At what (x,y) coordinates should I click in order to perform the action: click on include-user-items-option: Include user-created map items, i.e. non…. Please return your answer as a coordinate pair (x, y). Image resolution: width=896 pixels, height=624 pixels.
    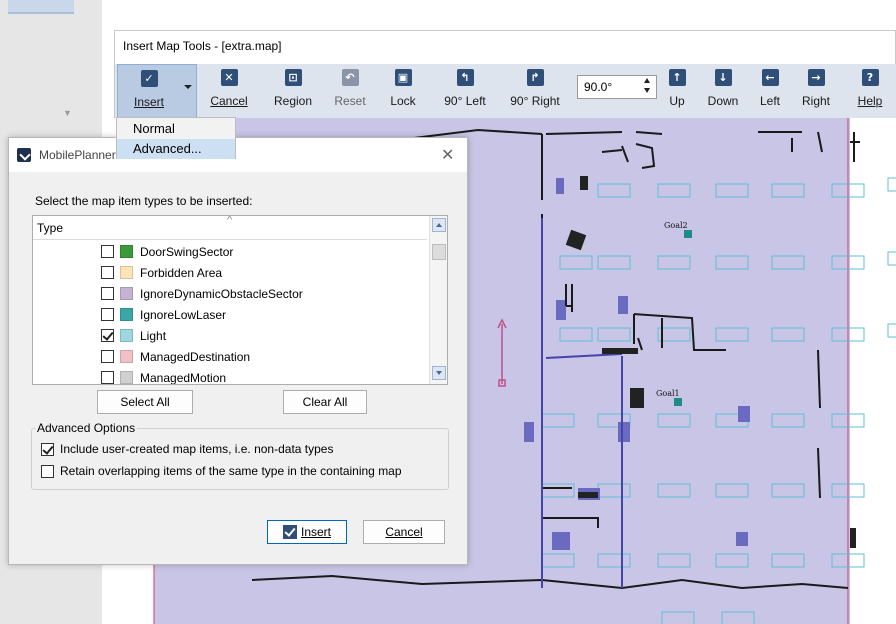
    Looking at the image, I should click on (187, 449).